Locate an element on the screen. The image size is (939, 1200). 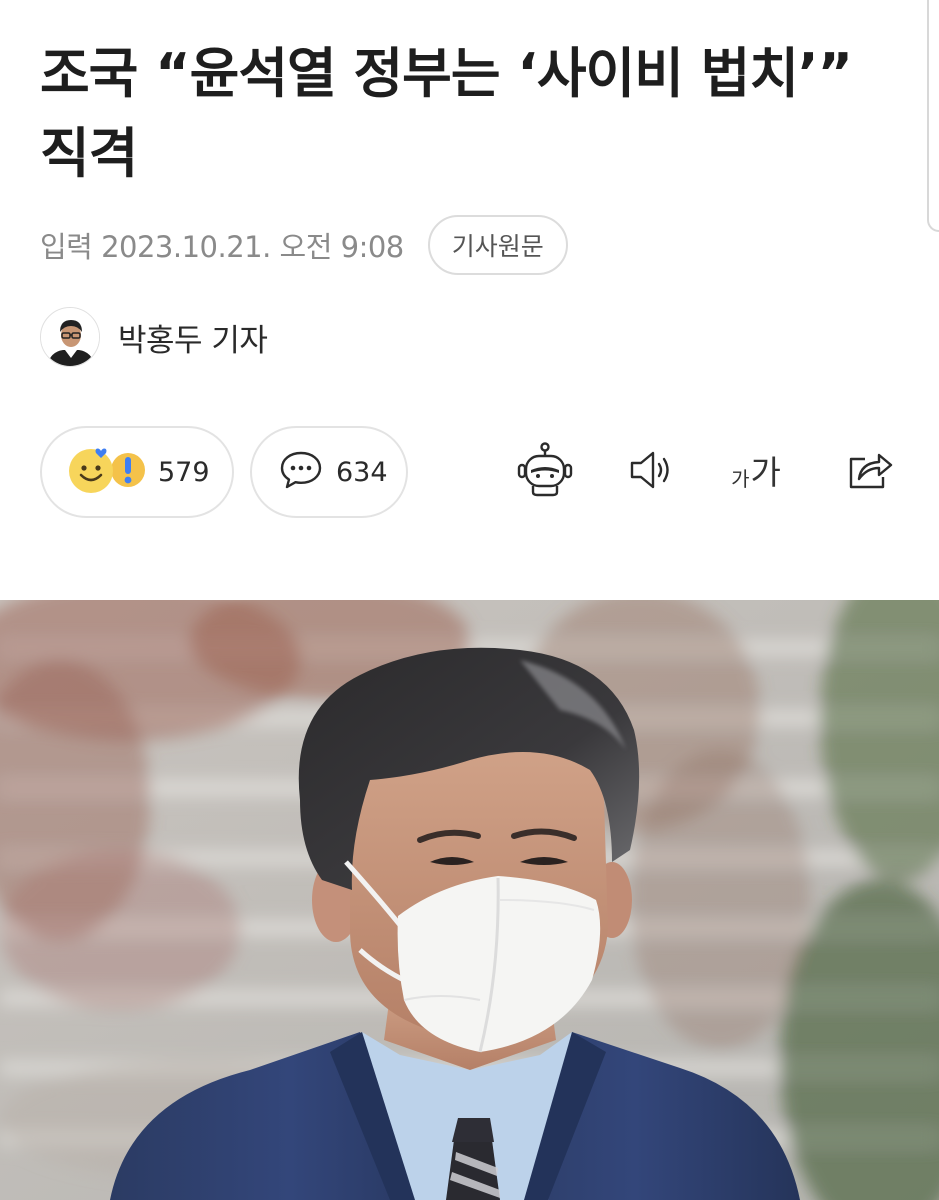
author-byline: 박홍두 기자 is located at coordinates (154, 337).